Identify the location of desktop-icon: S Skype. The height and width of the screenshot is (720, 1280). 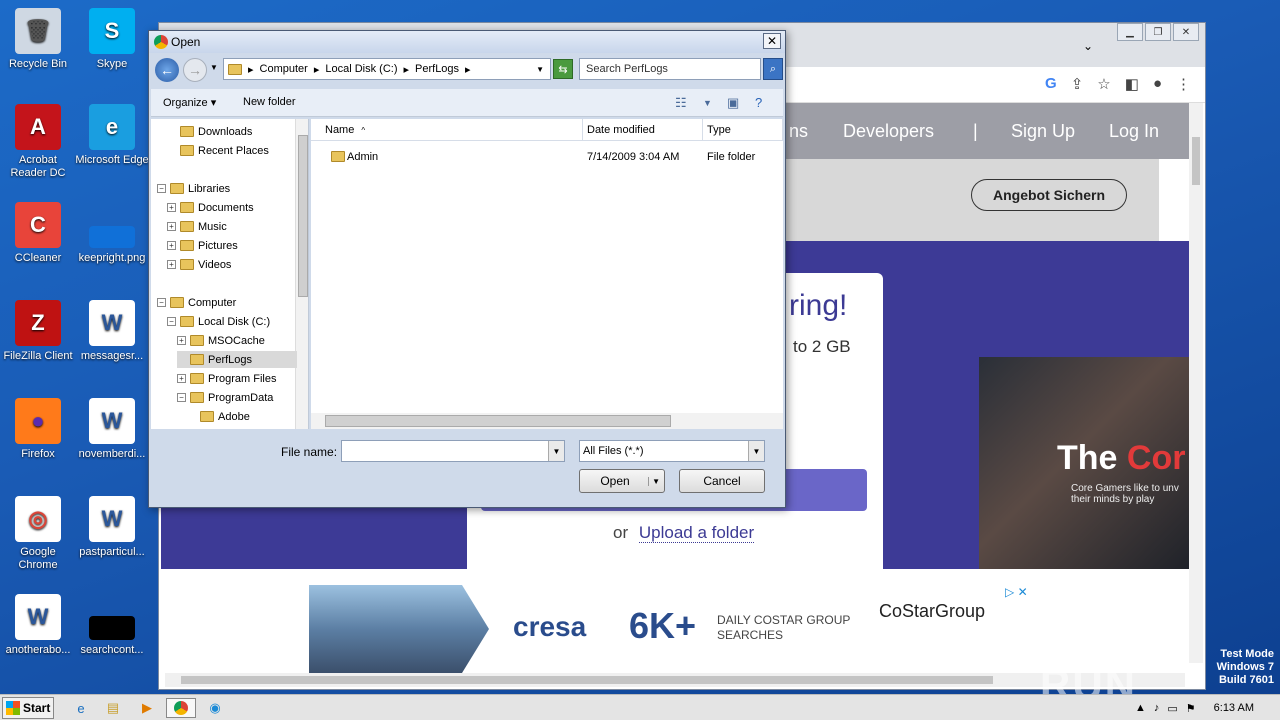
(112, 39).